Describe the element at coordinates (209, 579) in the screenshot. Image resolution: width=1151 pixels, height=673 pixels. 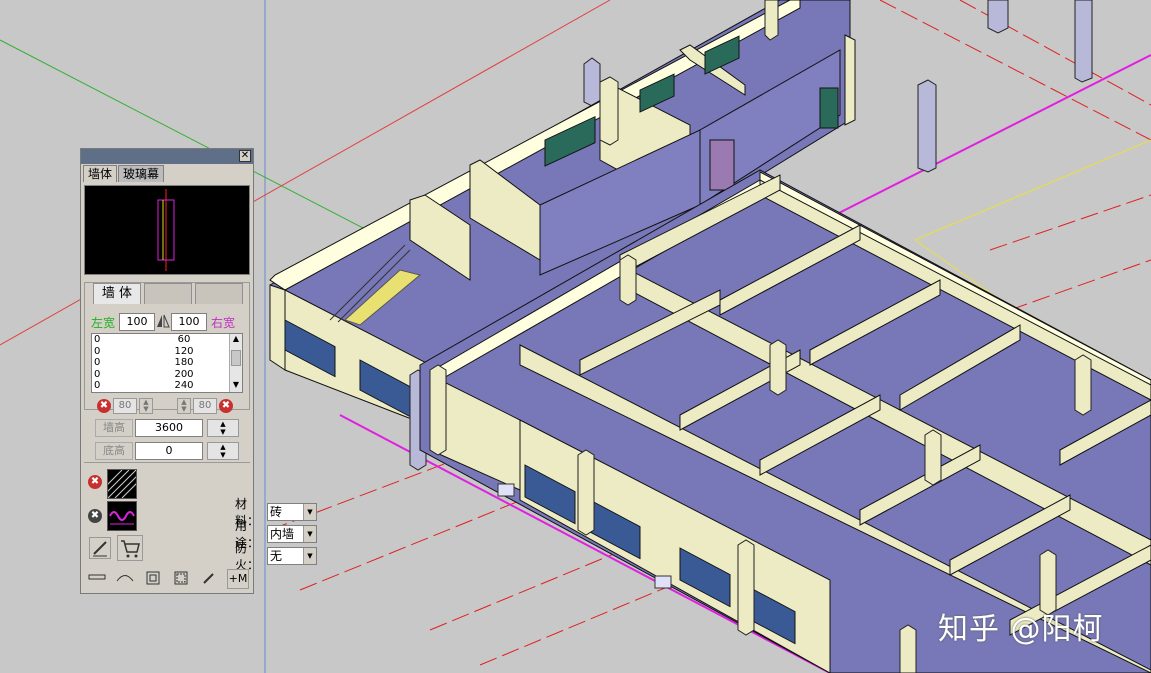
I see `eyedropper-icon` at that location.